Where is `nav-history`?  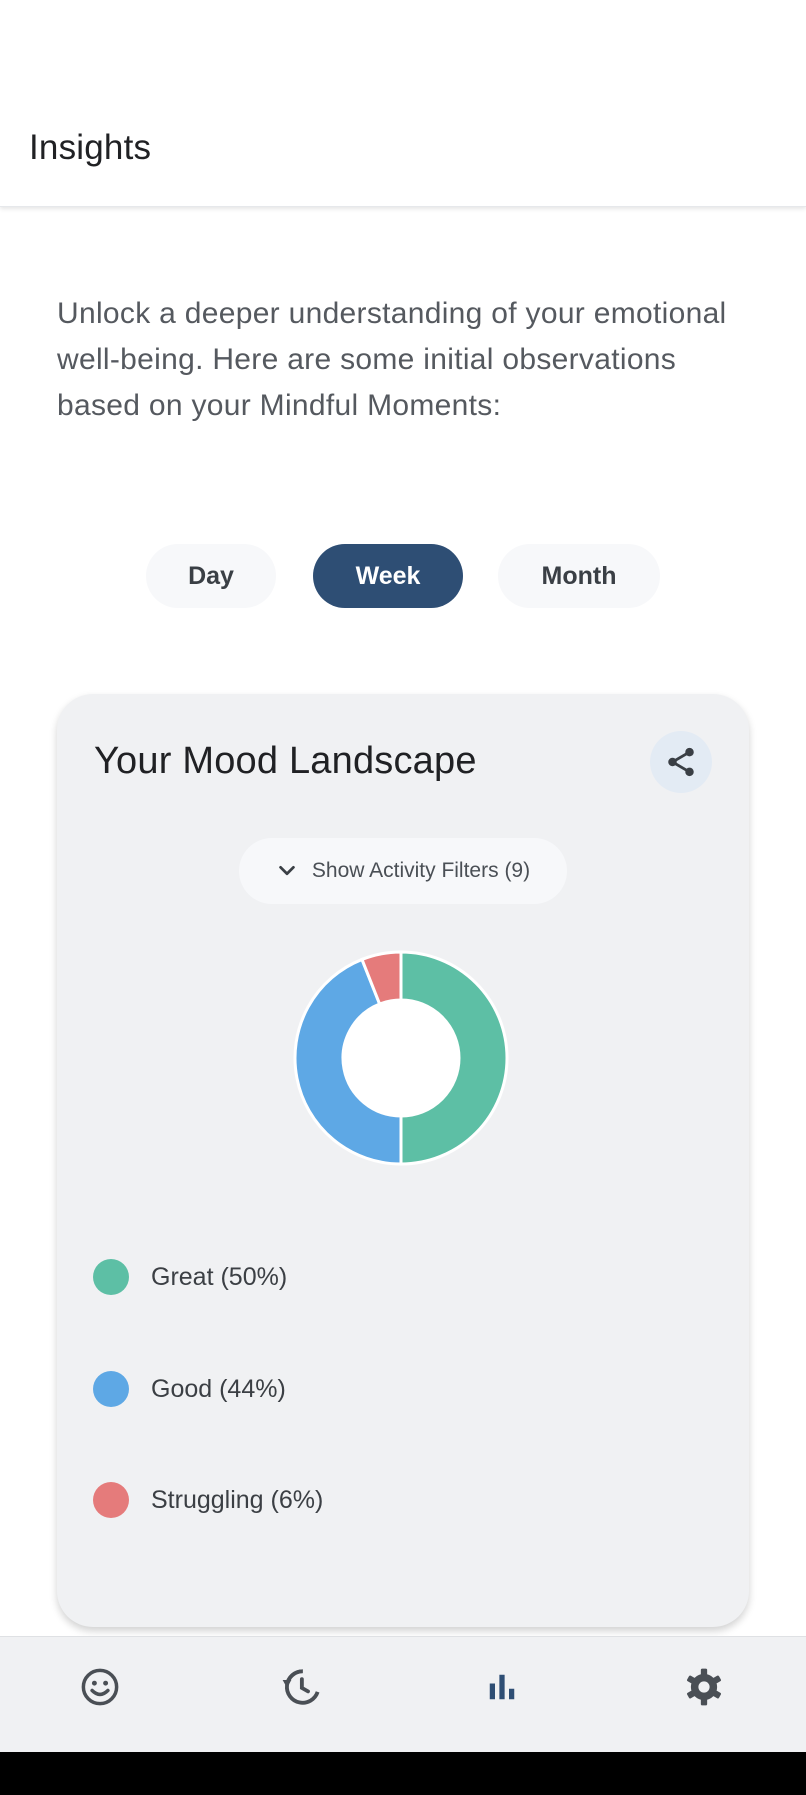 nav-history is located at coordinates (301, 1687).